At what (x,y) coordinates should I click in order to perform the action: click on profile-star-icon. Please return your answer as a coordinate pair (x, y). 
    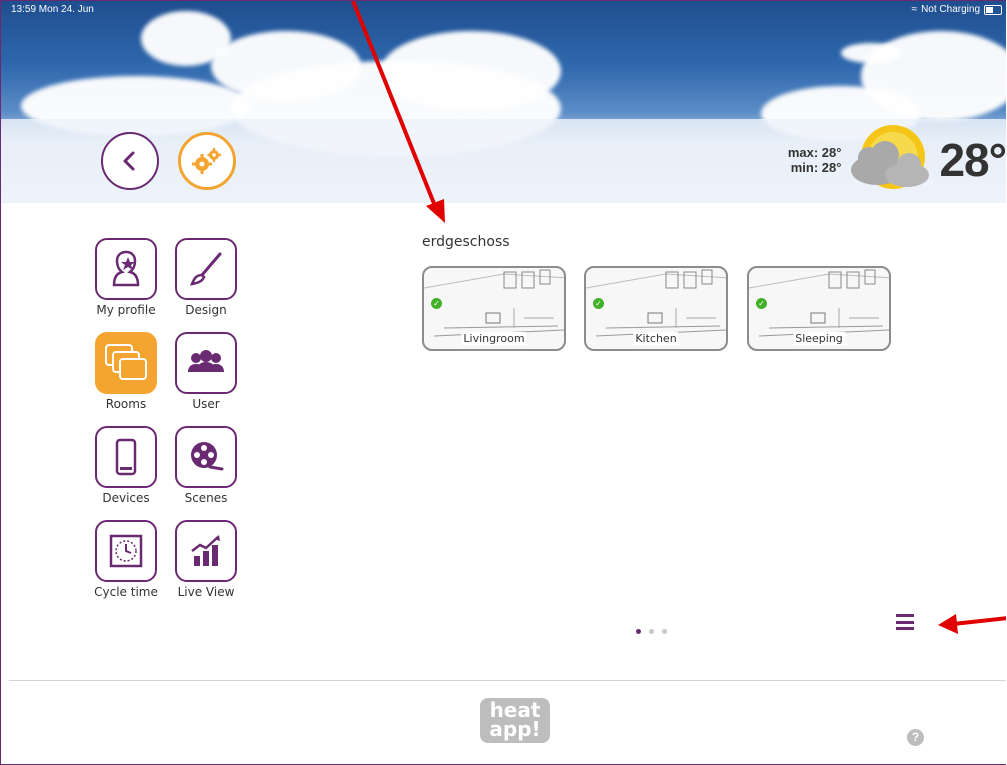
    Looking at the image, I should click on (126, 268).